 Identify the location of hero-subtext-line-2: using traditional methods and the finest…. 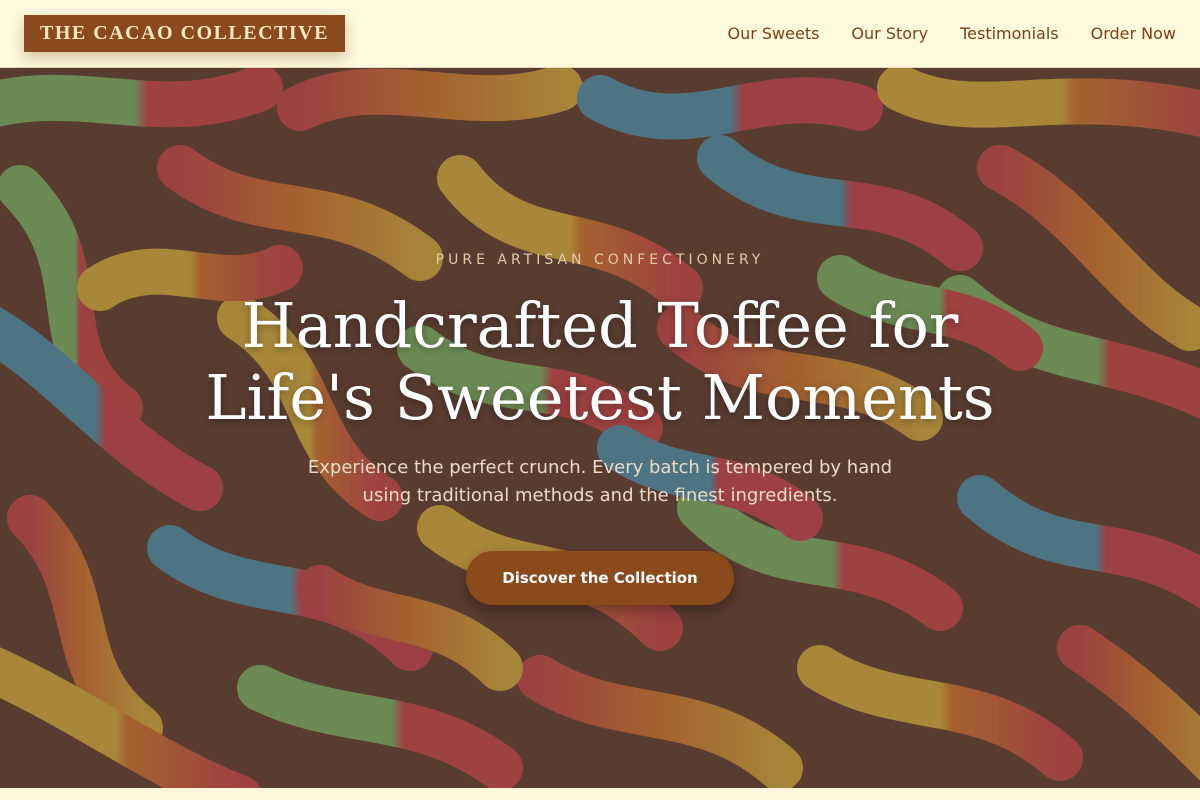
(600, 495).